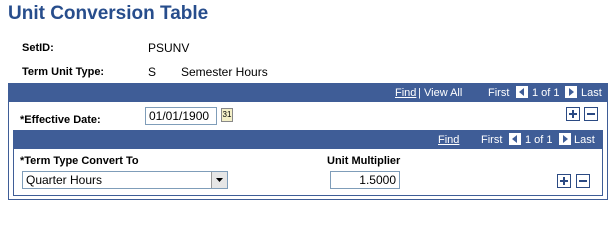 Image resolution: width=616 pixels, height=240 pixels. What do you see at coordinates (539, 140) in the screenshot?
I see `inner-range-text: 1 of 1` at bounding box center [539, 140].